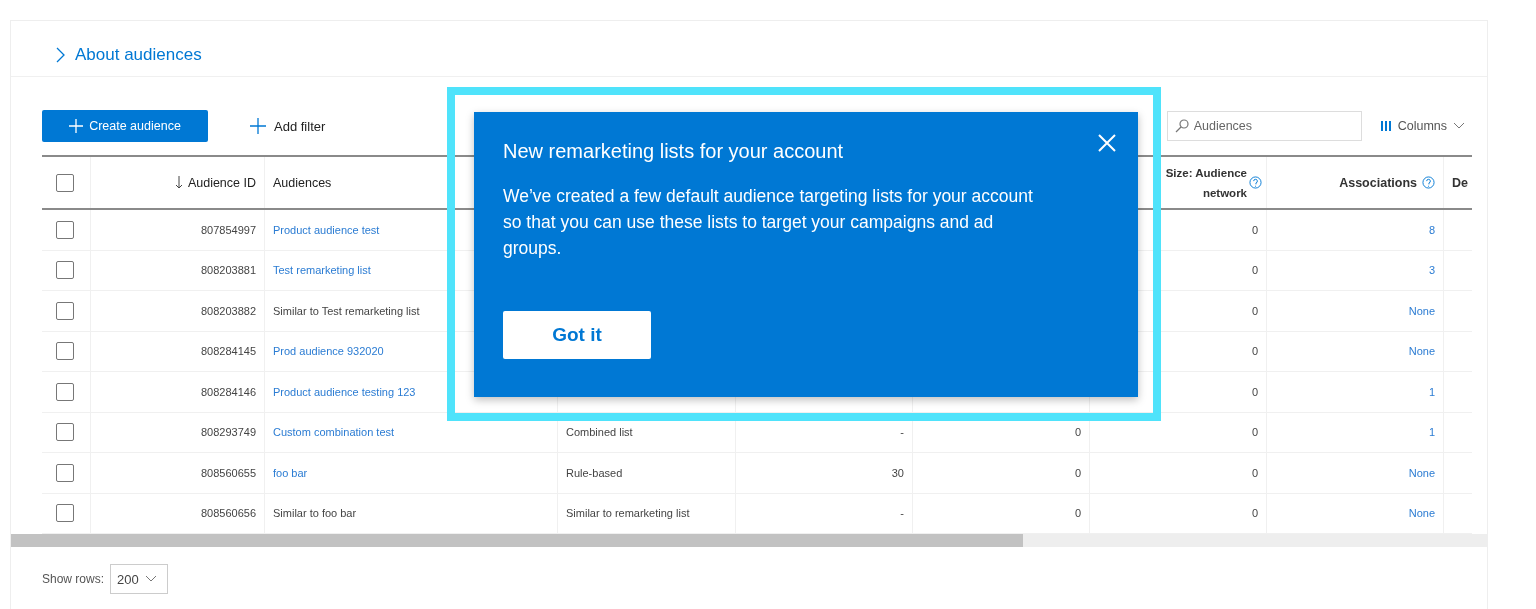 The image size is (1536, 609). What do you see at coordinates (594, 472) in the screenshot?
I see `table-cell: Rule-based` at bounding box center [594, 472].